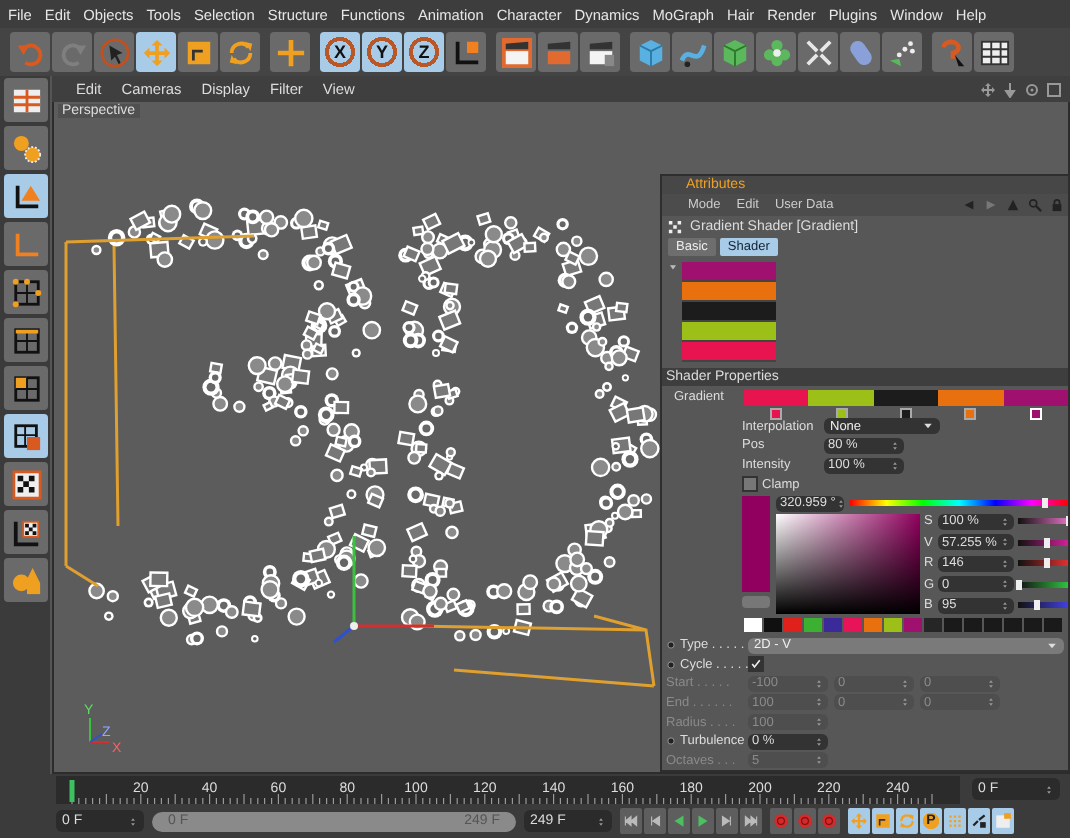 The height and width of the screenshot is (838, 1070). Describe the element at coordinates (673, 266) in the screenshot. I see `triangle-icon` at that location.